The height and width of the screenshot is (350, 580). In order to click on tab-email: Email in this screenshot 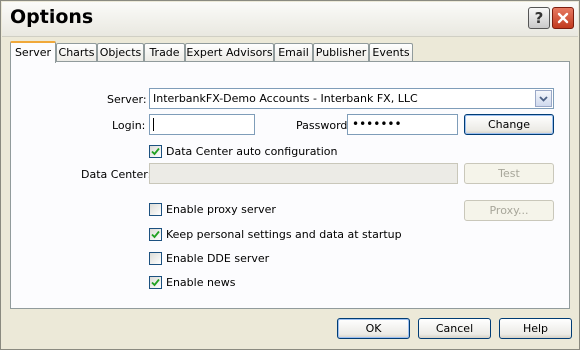, I will do `click(293, 52)`.